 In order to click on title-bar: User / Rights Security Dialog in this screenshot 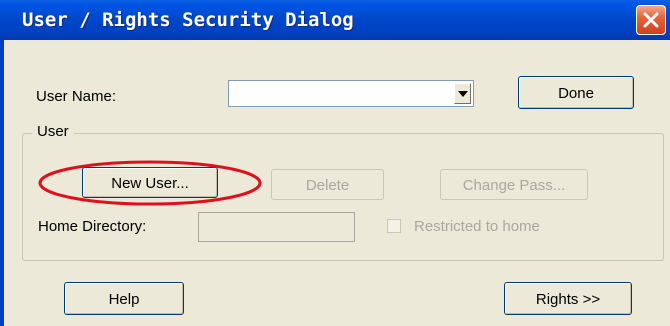, I will do `click(335, 20)`.